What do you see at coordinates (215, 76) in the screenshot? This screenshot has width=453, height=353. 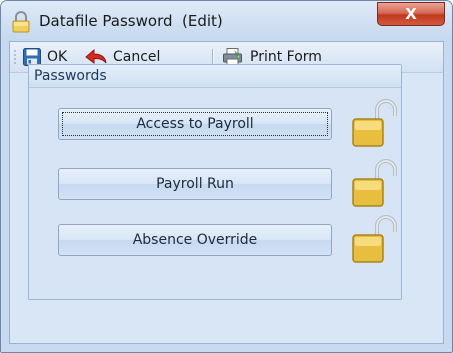 I see `group-header: Passwords` at bounding box center [215, 76].